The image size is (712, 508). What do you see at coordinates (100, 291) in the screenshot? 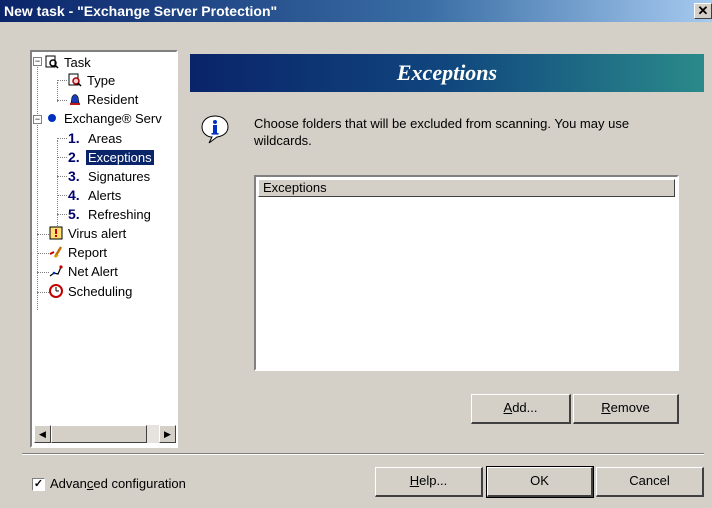
I see `tree-item-label: Scheduling` at bounding box center [100, 291].